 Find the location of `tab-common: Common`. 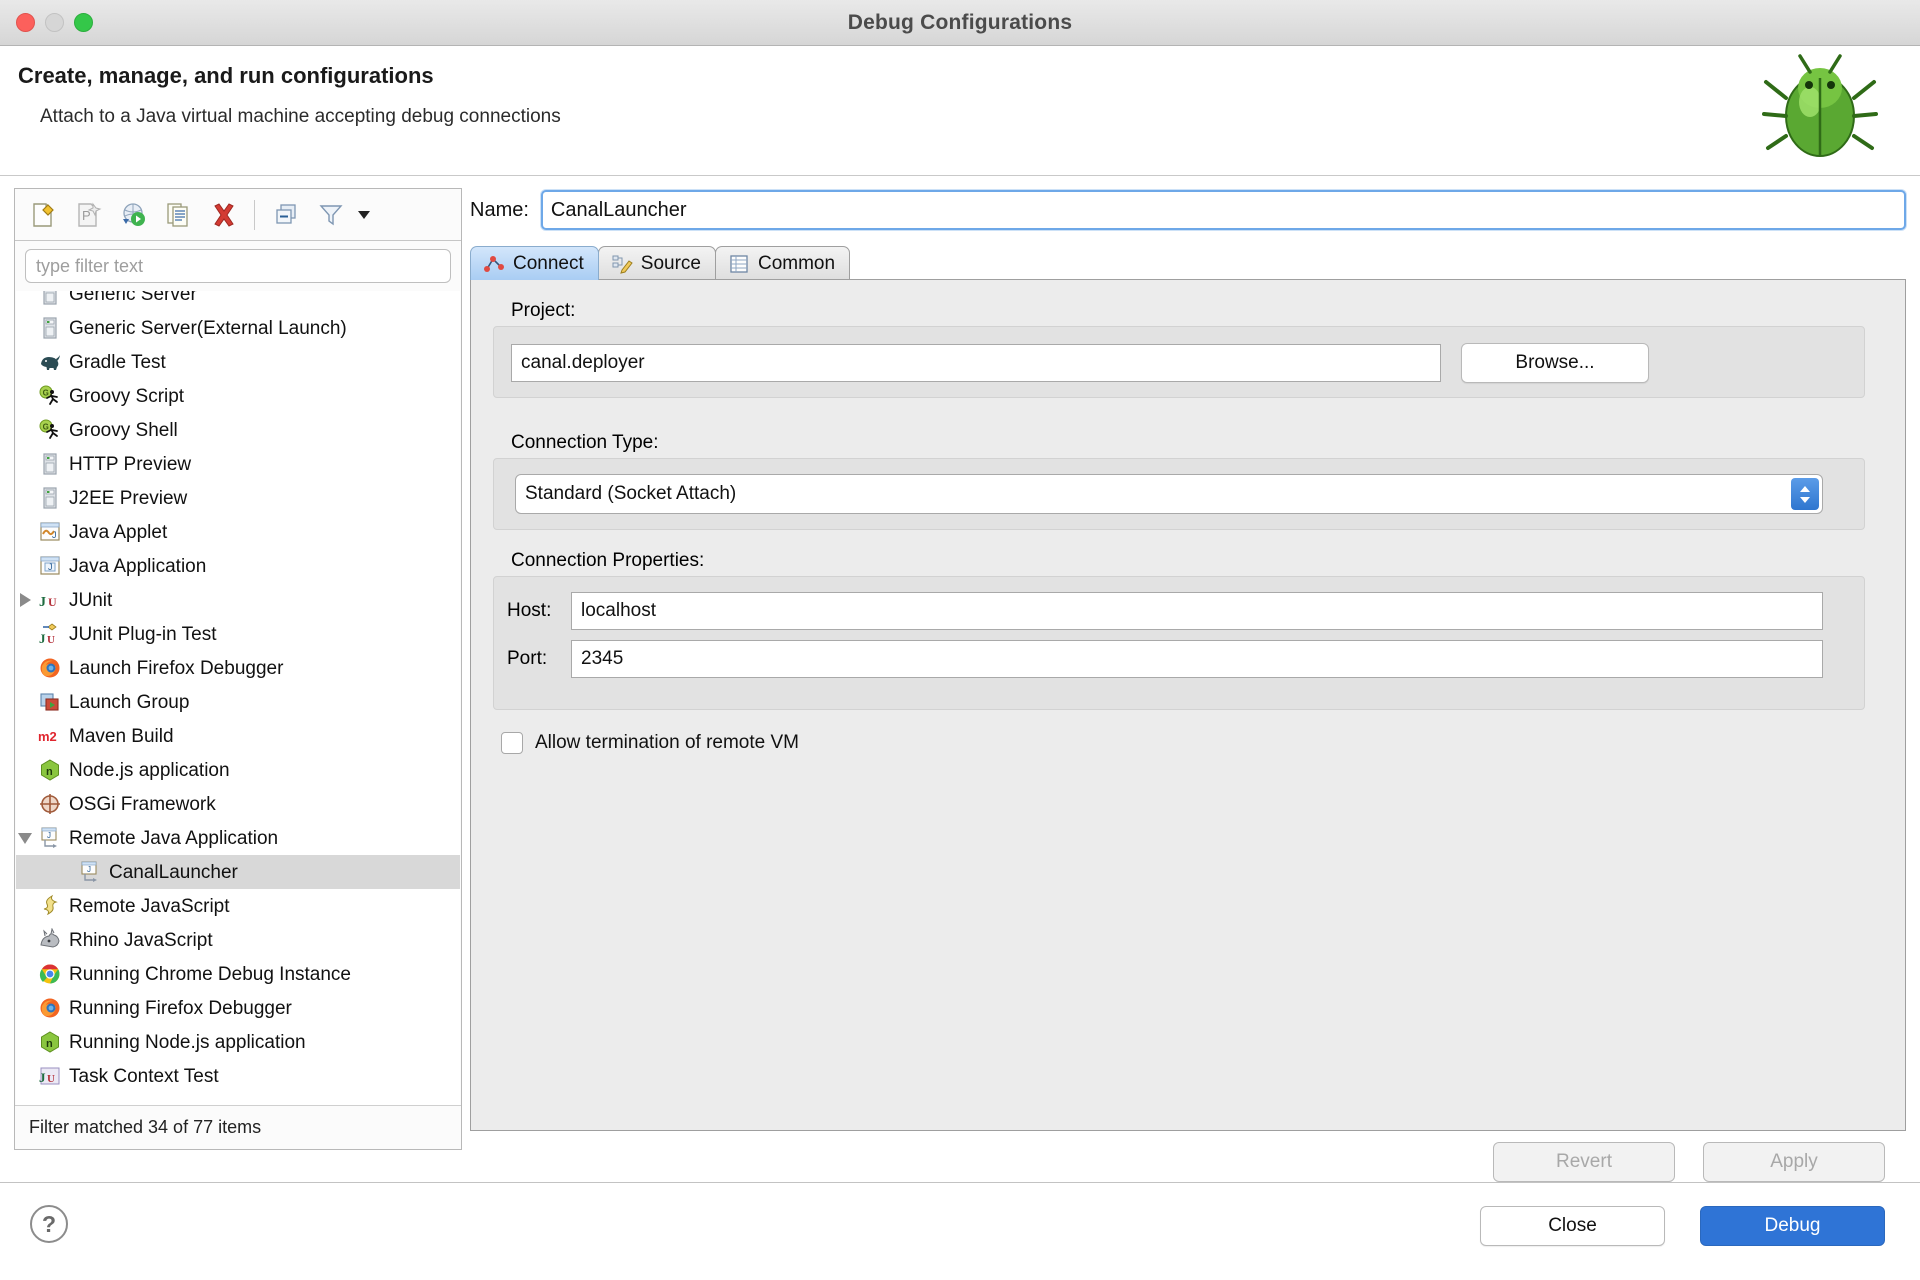

tab-common: Common is located at coordinates (782, 263).